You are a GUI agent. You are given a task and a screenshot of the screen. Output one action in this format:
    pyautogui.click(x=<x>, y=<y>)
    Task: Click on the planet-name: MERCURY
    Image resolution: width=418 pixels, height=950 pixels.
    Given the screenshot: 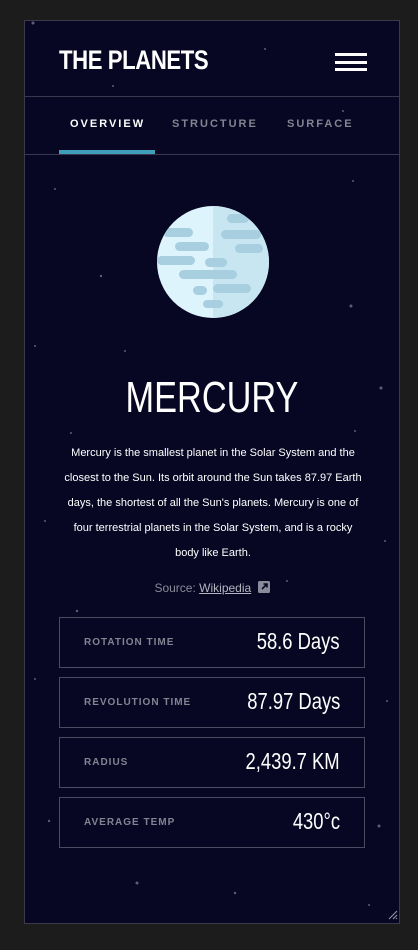 What is the action you would take?
    pyautogui.click(x=212, y=397)
    